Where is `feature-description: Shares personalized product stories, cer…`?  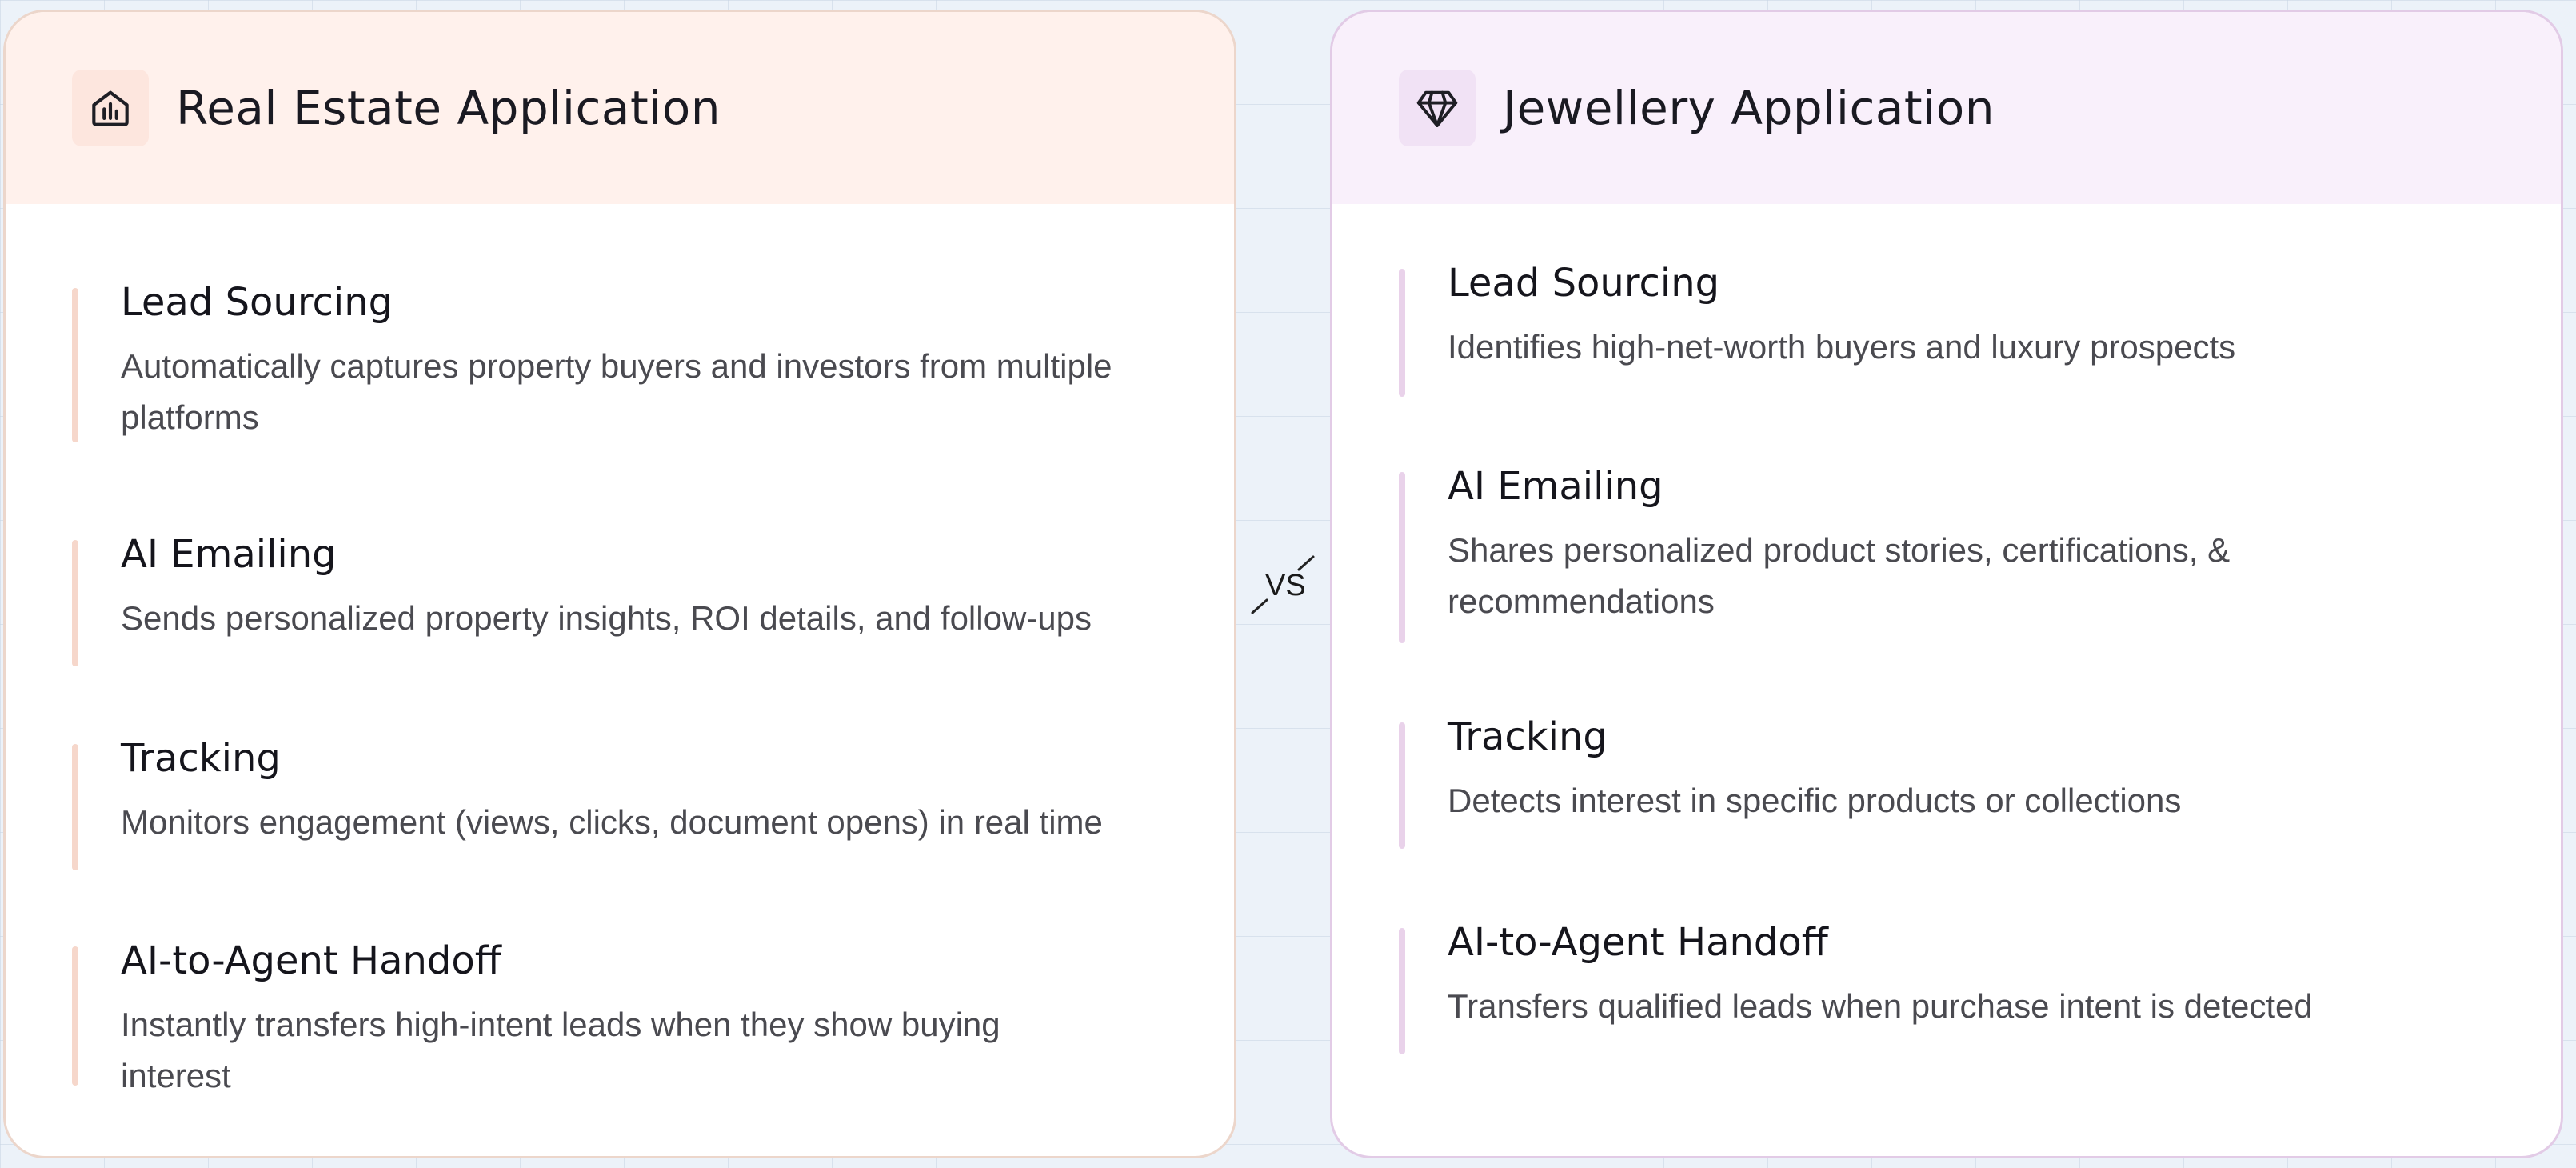
feature-description: Shares personalized product stories, cer… is located at coordinates (1839, 575).